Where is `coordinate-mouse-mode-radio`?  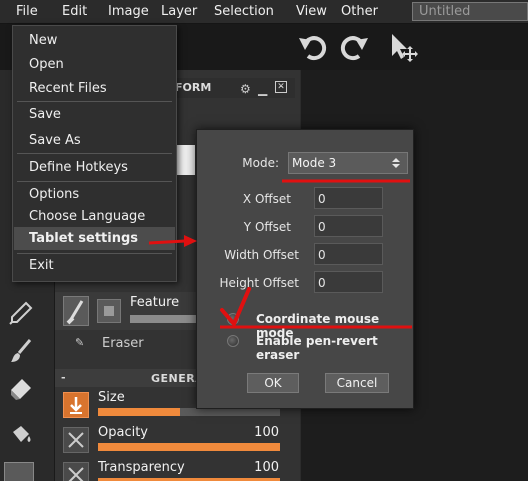
coordinate-mouse-mode-radio is located at coordinates (233, 319).